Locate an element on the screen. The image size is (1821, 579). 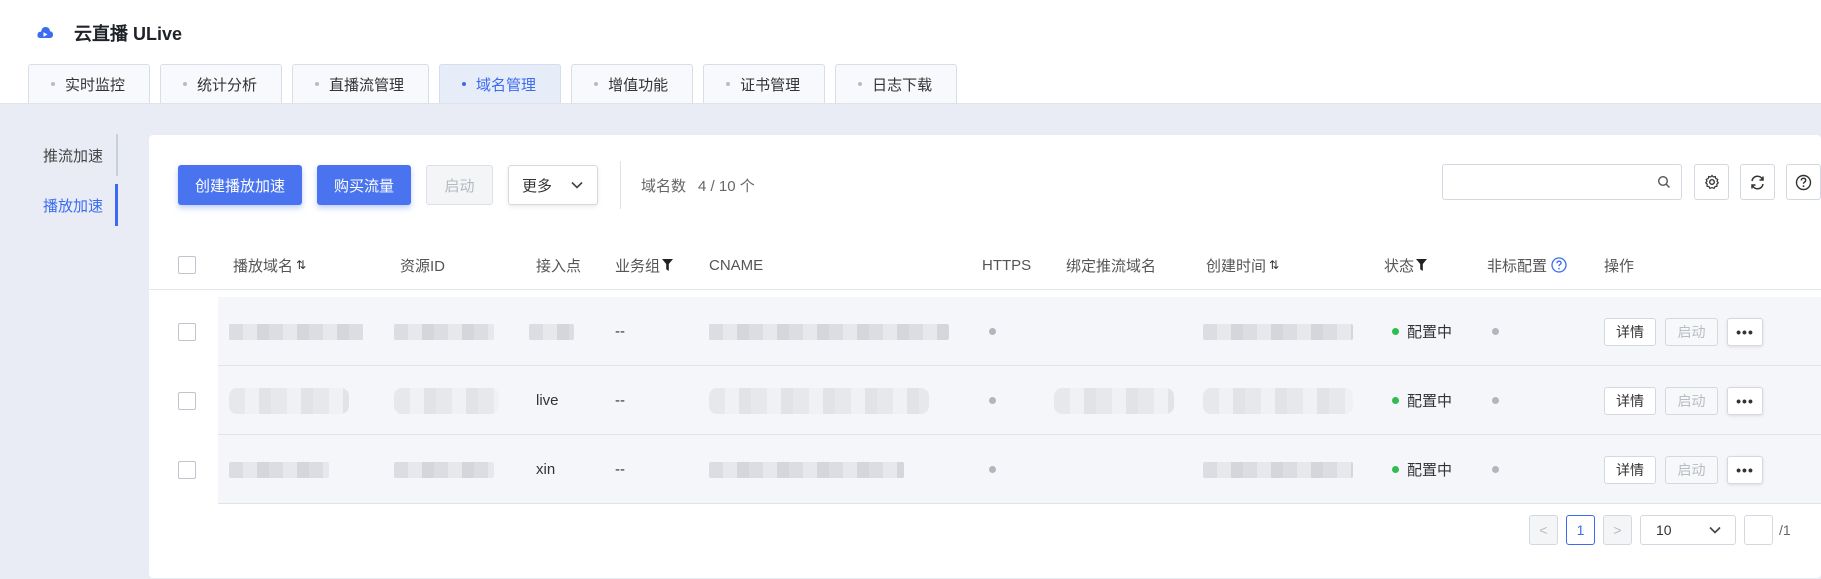
sidebar-item-play-acceleration: 播放加速 is located at coordinates (59, 205).